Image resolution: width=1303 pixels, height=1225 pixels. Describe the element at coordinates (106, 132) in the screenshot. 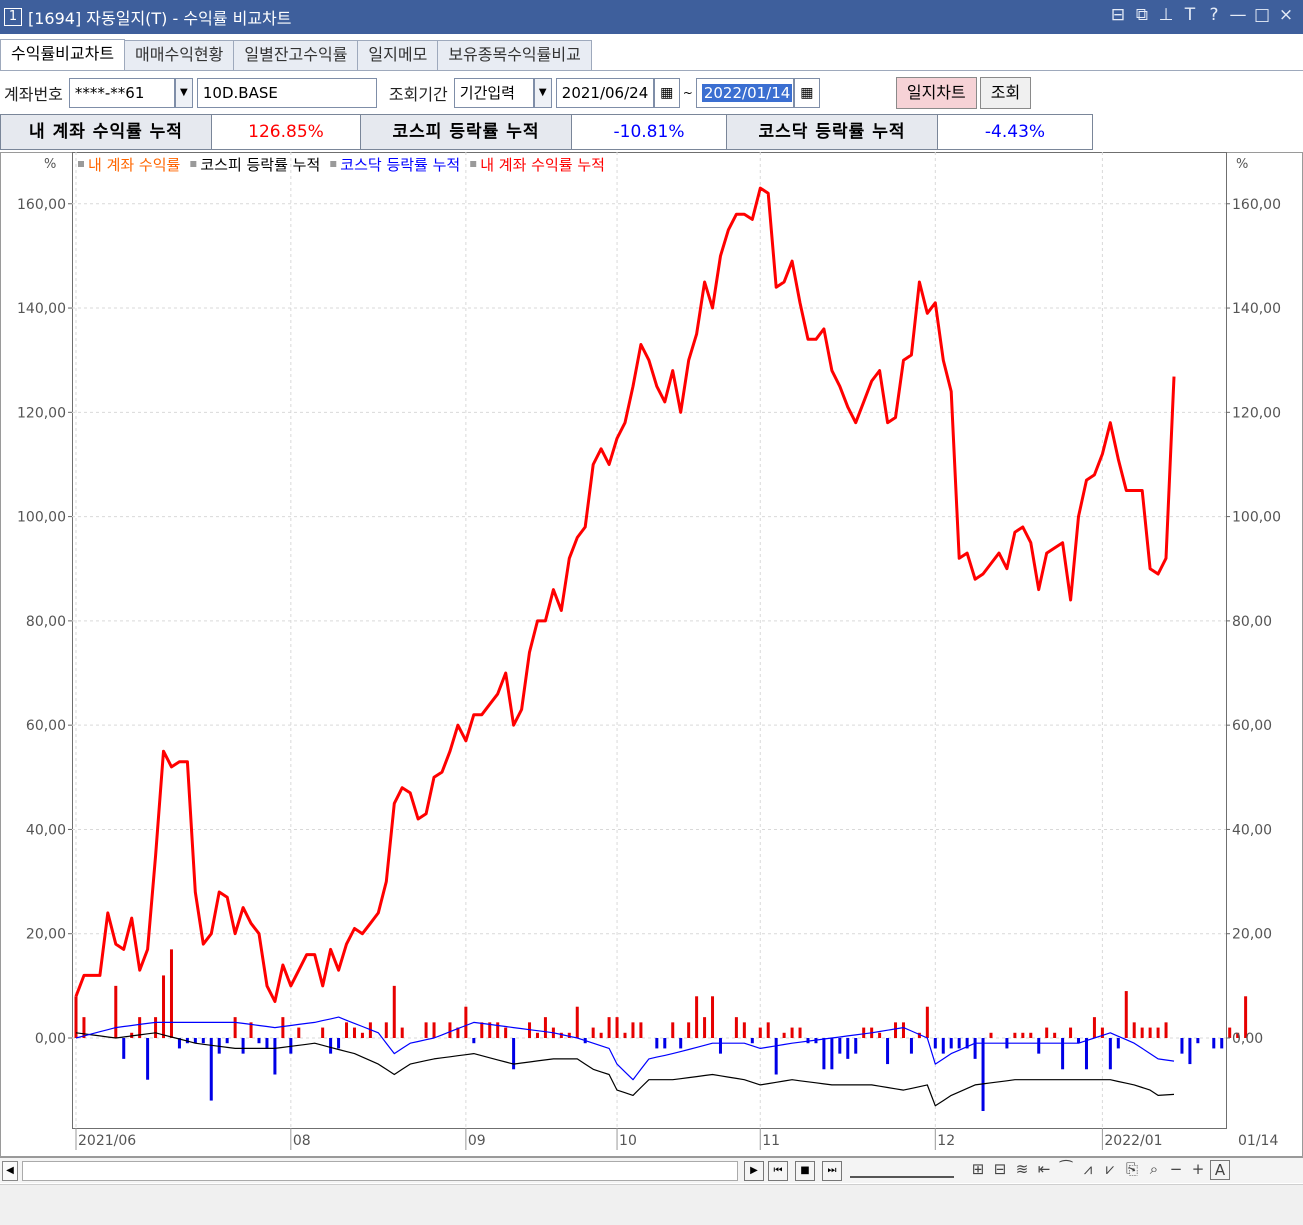

I see `my-return-label: 내 계좌 수익률 누적` at that location.